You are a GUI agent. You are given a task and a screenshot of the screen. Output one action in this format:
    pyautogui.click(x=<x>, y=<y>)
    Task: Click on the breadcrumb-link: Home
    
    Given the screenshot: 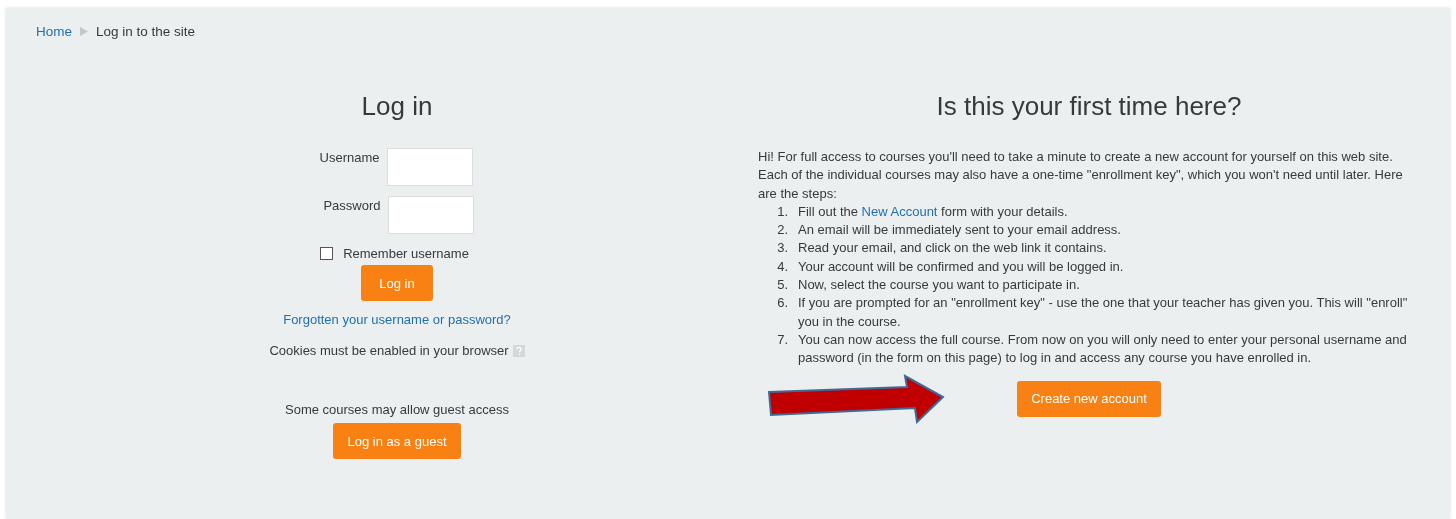 What is the action you would take?
    pyautogui.click(x=54, y=31)
    